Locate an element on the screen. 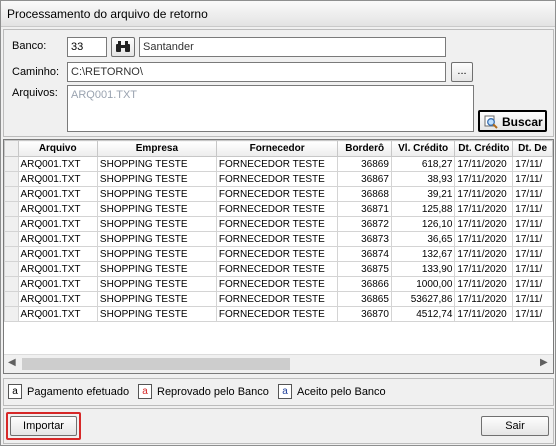 Image resolution: width=556 pixels, height=446 pixels. scroll-left-icon: ◀ is located at coordinates (12, 362).